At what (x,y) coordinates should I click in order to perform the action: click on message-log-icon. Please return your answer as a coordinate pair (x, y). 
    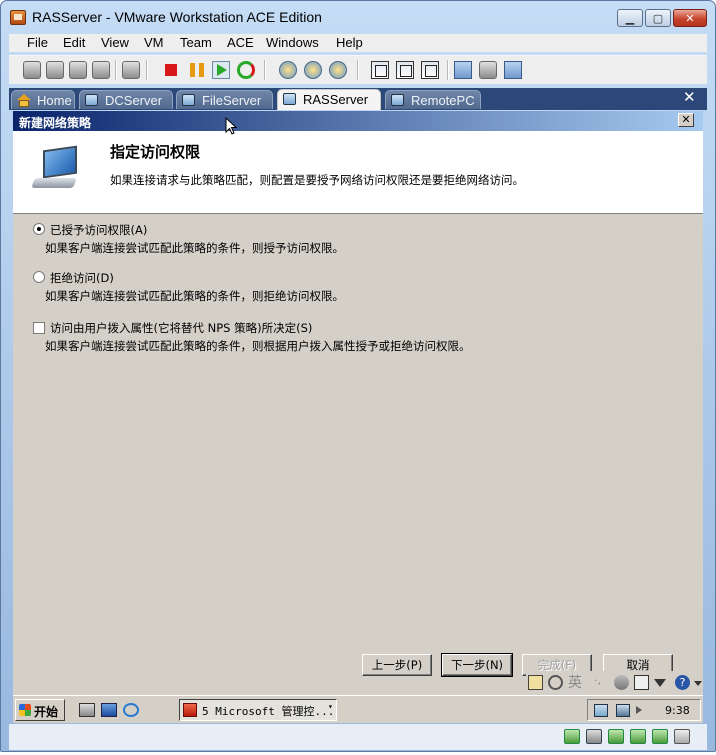
    Looking at the image, I should click on (682, 736).